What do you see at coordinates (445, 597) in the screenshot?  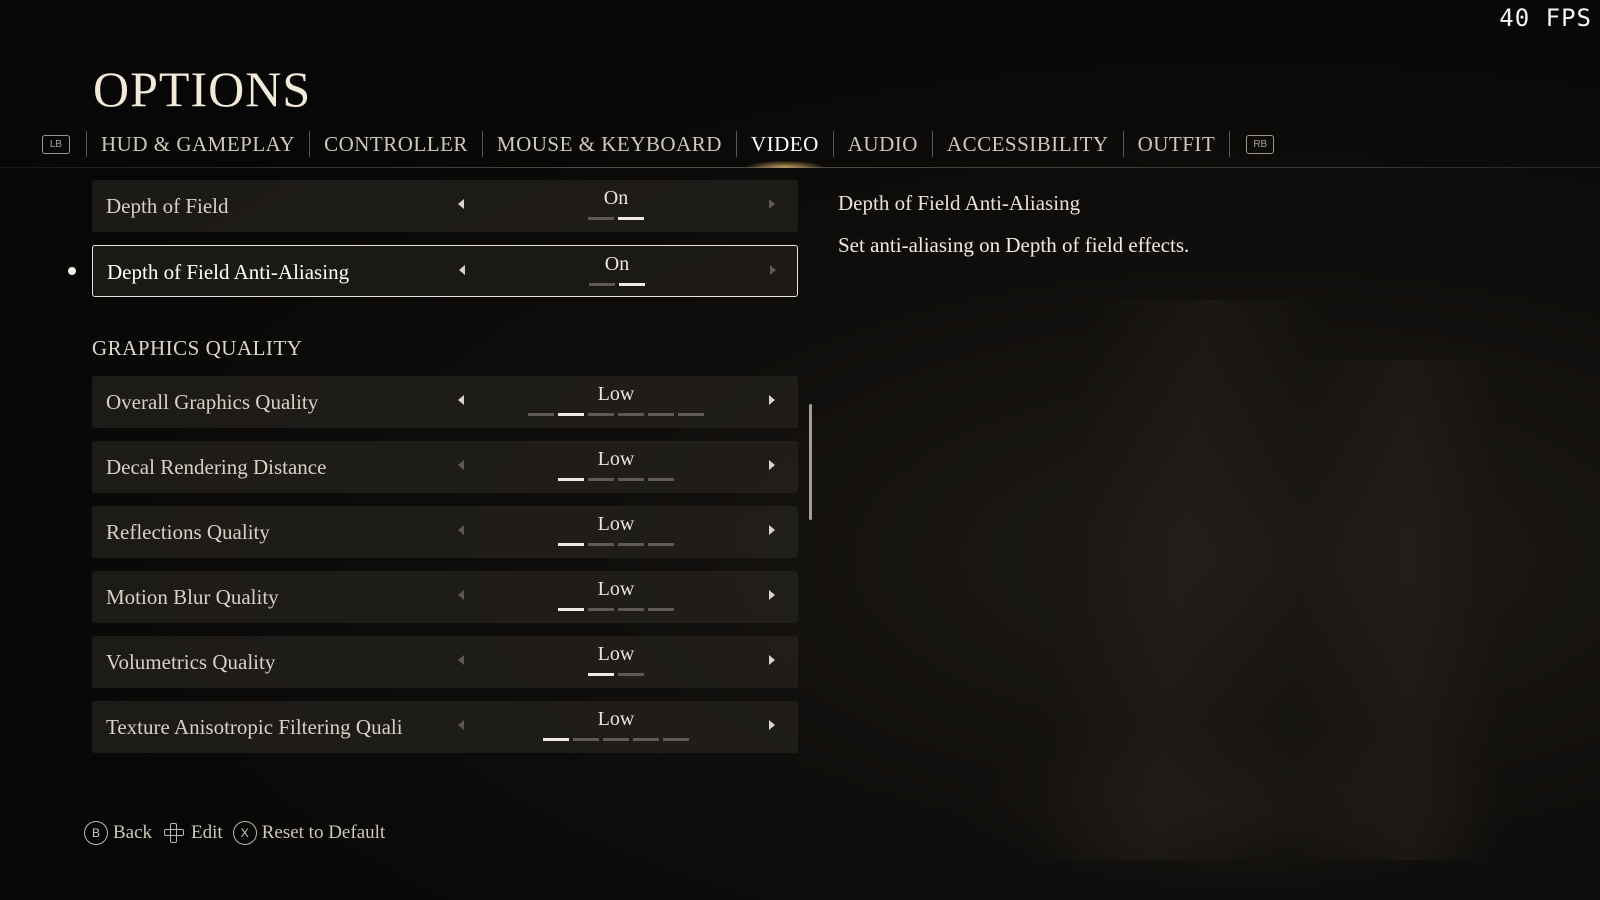 I see `setting-row-motion-blur-quality: Motion Blur Quality Low` at bounding box center [445, 597].